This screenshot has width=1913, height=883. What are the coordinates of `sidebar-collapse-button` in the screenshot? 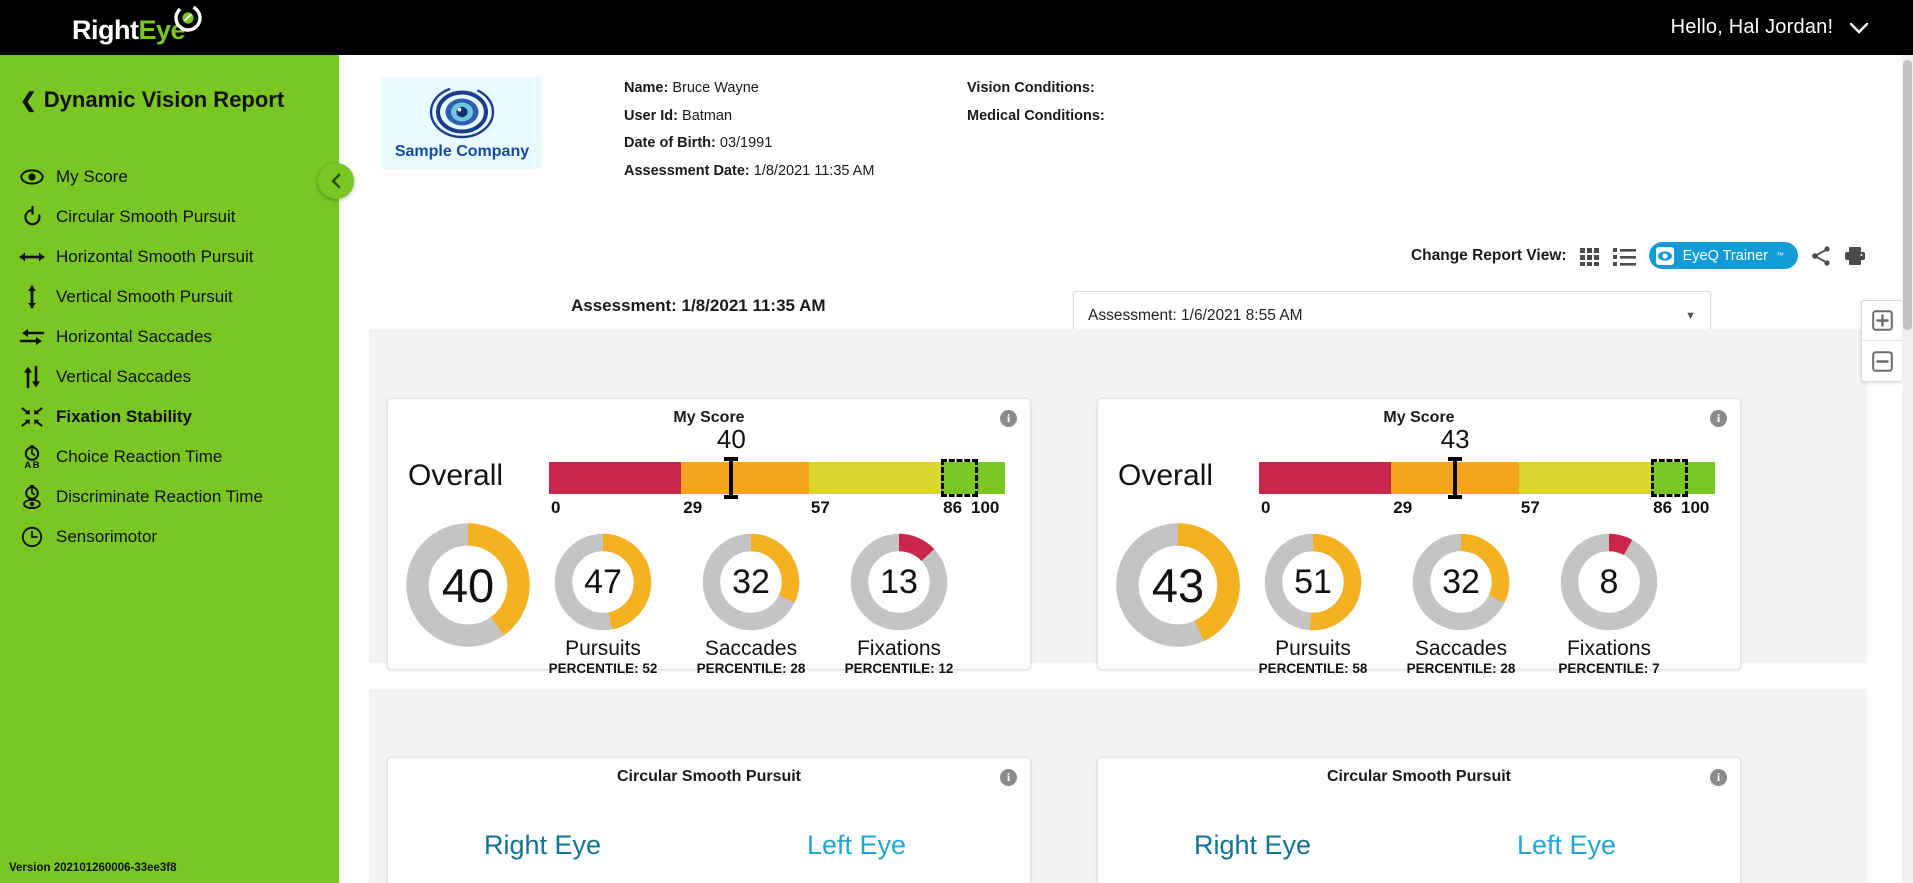 It's located at (336, 181).